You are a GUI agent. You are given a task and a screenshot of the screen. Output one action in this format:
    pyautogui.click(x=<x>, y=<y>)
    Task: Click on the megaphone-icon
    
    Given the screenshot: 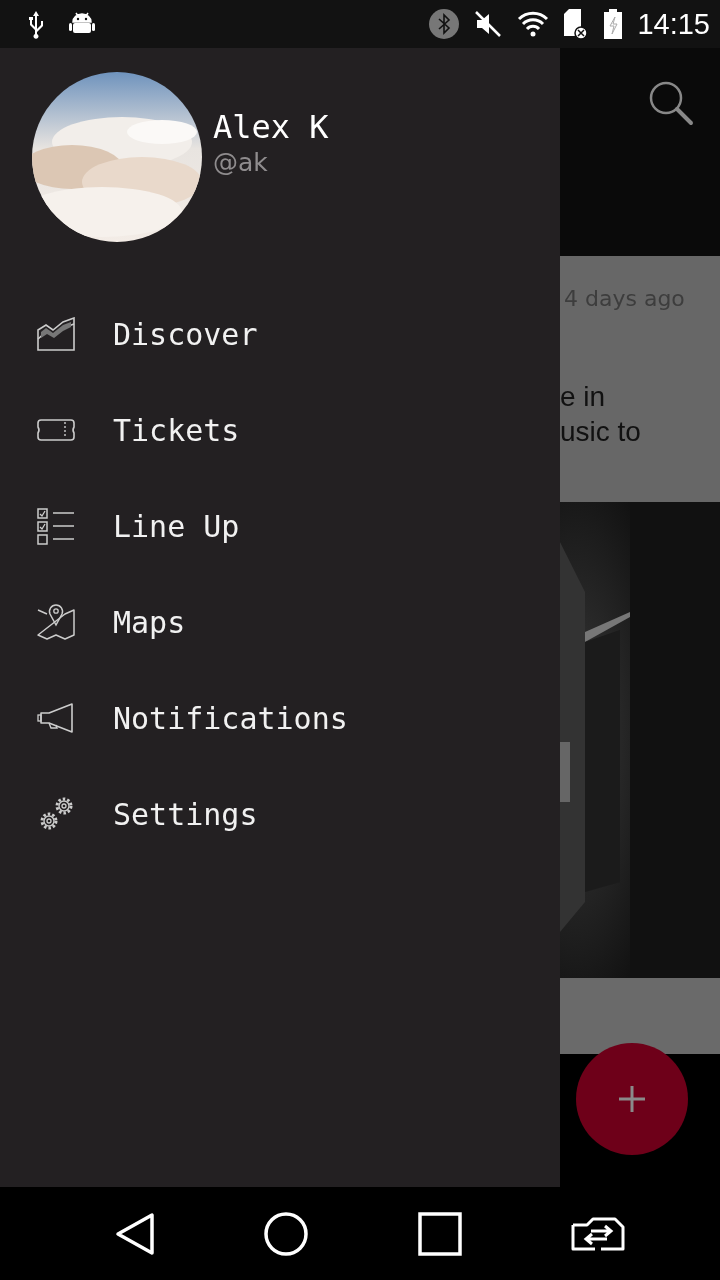 What is the action you would take?
    pyautogui.click(x=56, y=718)
    